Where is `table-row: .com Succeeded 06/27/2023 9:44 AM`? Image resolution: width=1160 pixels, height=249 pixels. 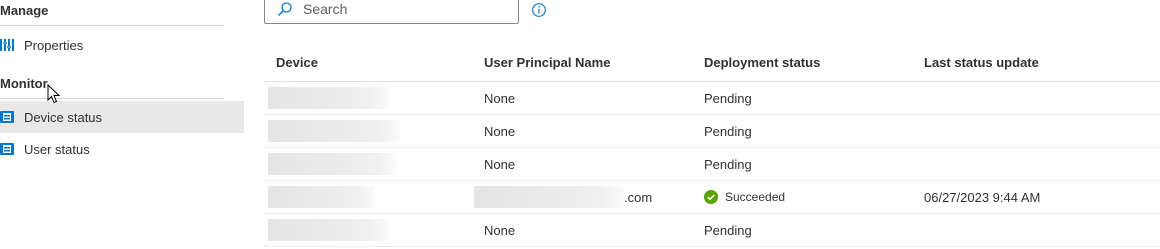 table-row: .com Succeeded 06/27/2023 9:44 AM is located at coordinates (712, 197).